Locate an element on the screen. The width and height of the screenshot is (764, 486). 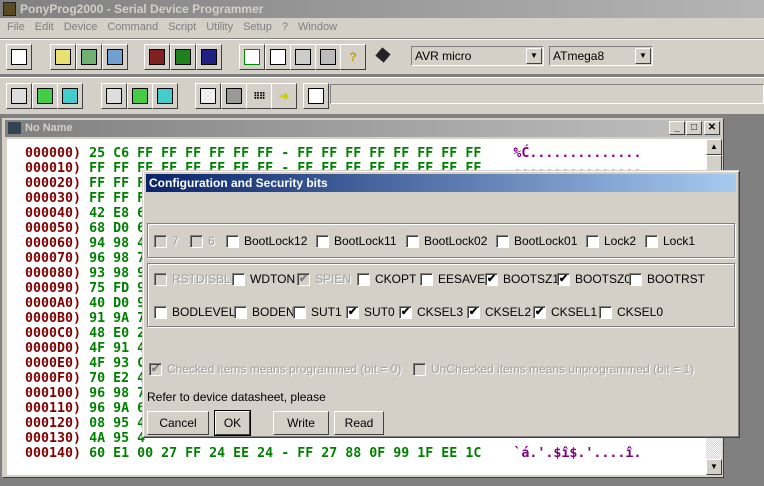
device-family-select: AVR micro ▼ is located at coordinates (477, 56).